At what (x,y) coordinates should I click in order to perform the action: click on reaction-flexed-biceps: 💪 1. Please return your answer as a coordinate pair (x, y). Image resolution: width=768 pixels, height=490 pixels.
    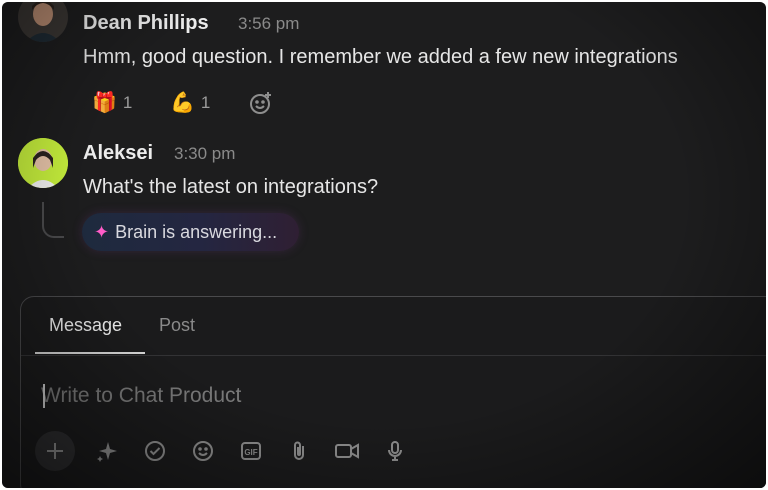
    Looking at the image, I should click on (190, 103).